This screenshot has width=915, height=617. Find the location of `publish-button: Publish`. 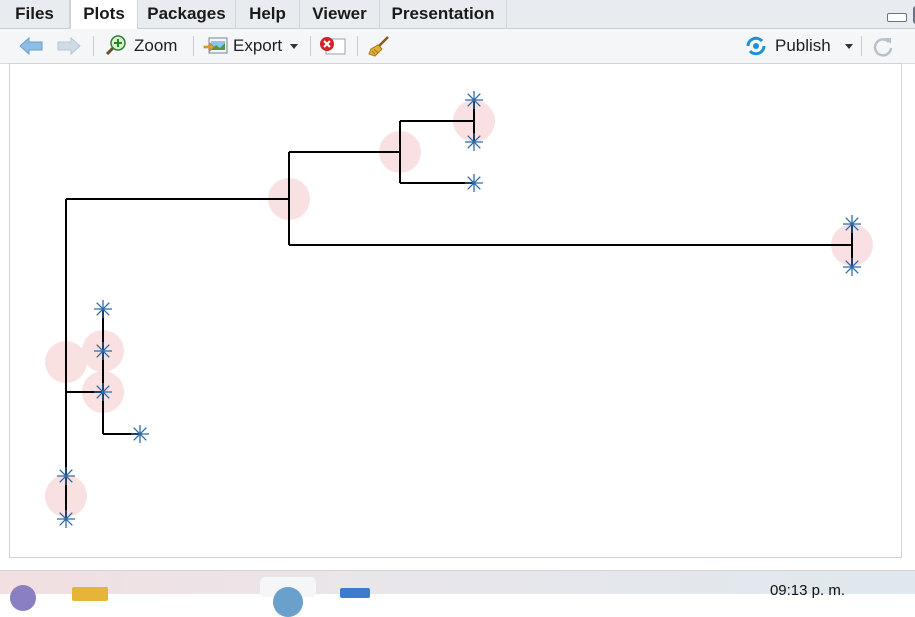

publish-button: Publish is located at coordinates (798, 46).